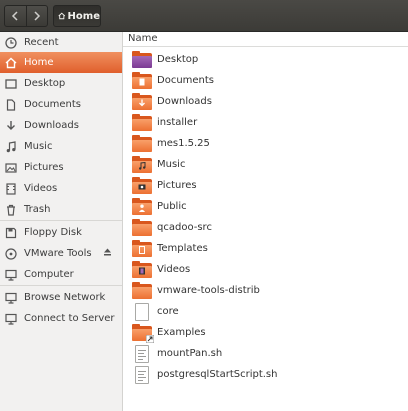 The height and width of the screenshot is (411, 408). Describe the element at coordinates (204, 16) in the screenshot. I see `toolbar: Home` at that location.